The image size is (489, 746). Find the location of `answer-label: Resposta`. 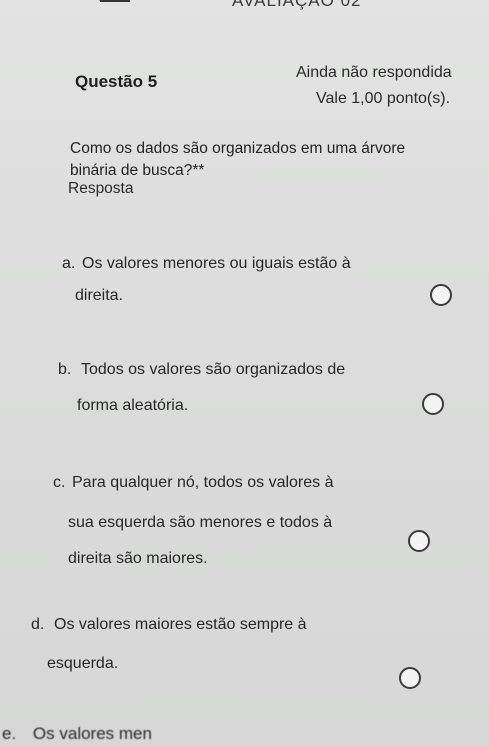

answer-label: Resposta is located at coordinates (101, 188).